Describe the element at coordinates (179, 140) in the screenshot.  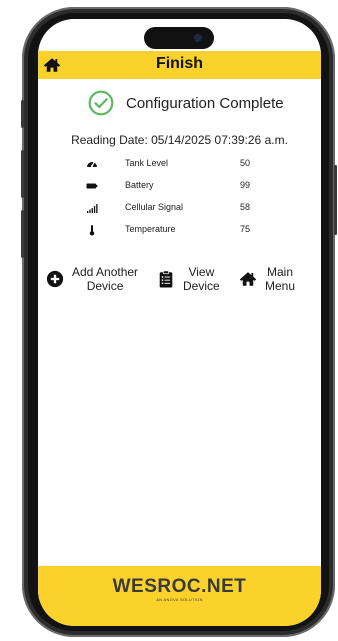
I see `reading-date: Reading Date: 05/14/2025 07:39:26 a.m.` at that location.